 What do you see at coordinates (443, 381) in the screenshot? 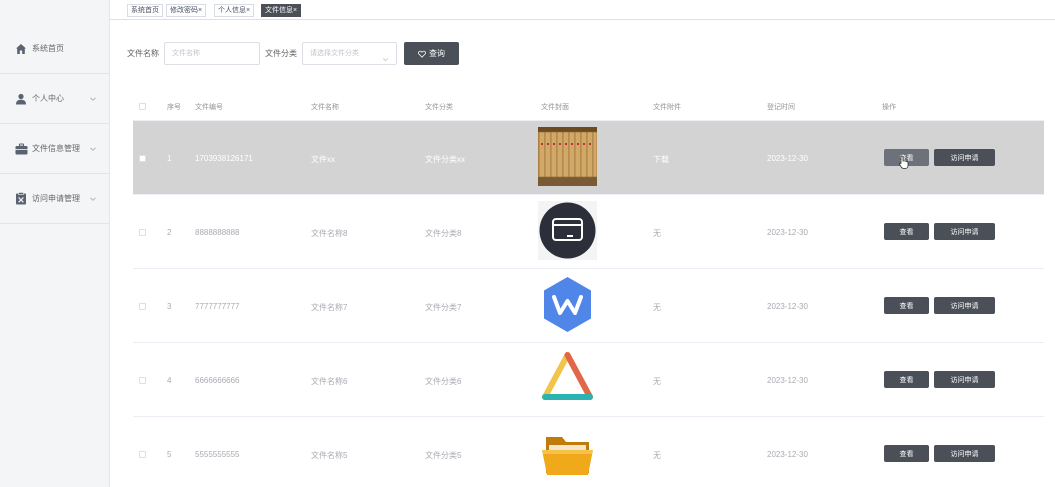
I see `file-category: 文件分类6` at bounding box center [443, 381].